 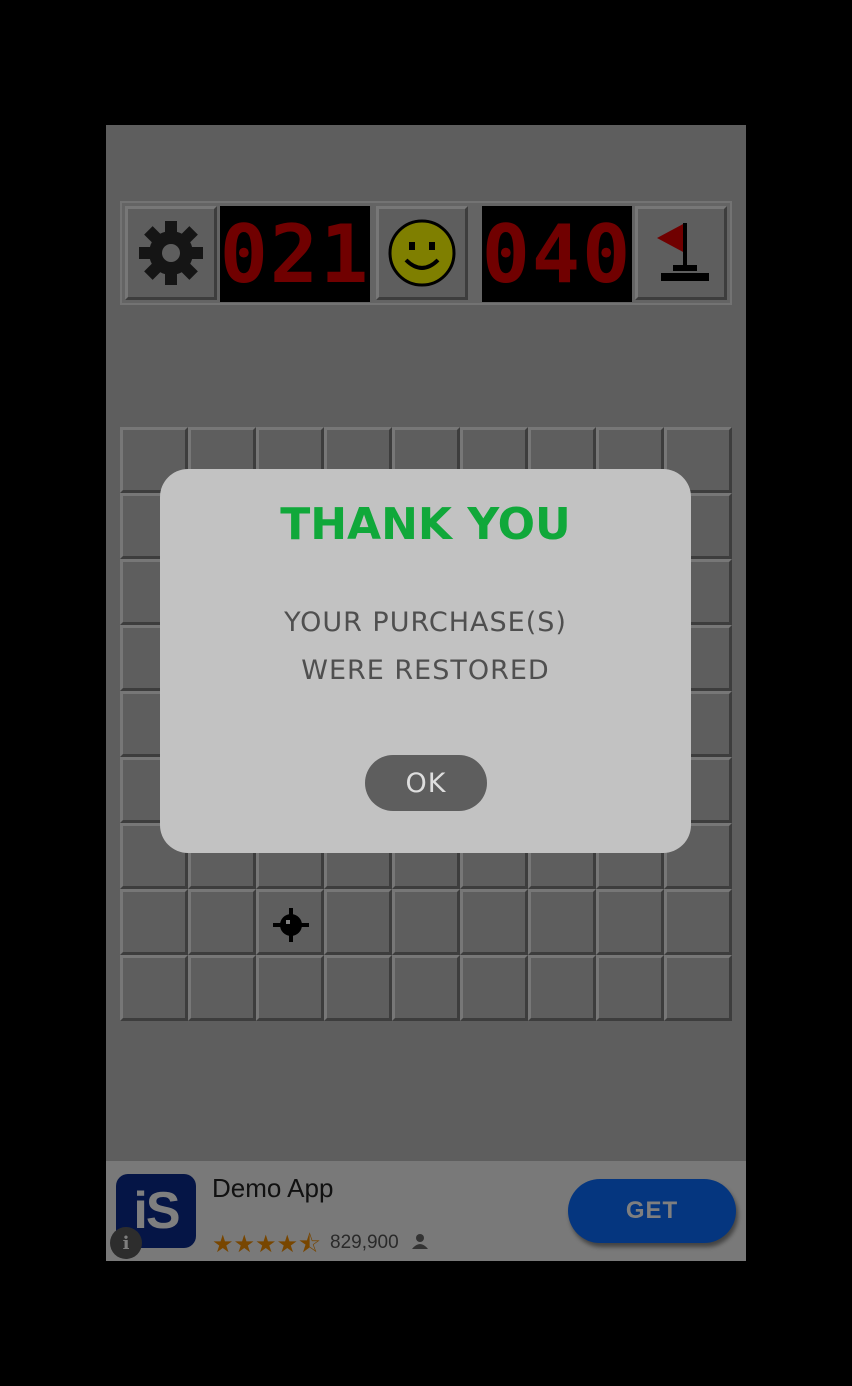 I want to click on dialog-message-line-1: YOUR PURCHASE(S), so click(x=425, y=622).